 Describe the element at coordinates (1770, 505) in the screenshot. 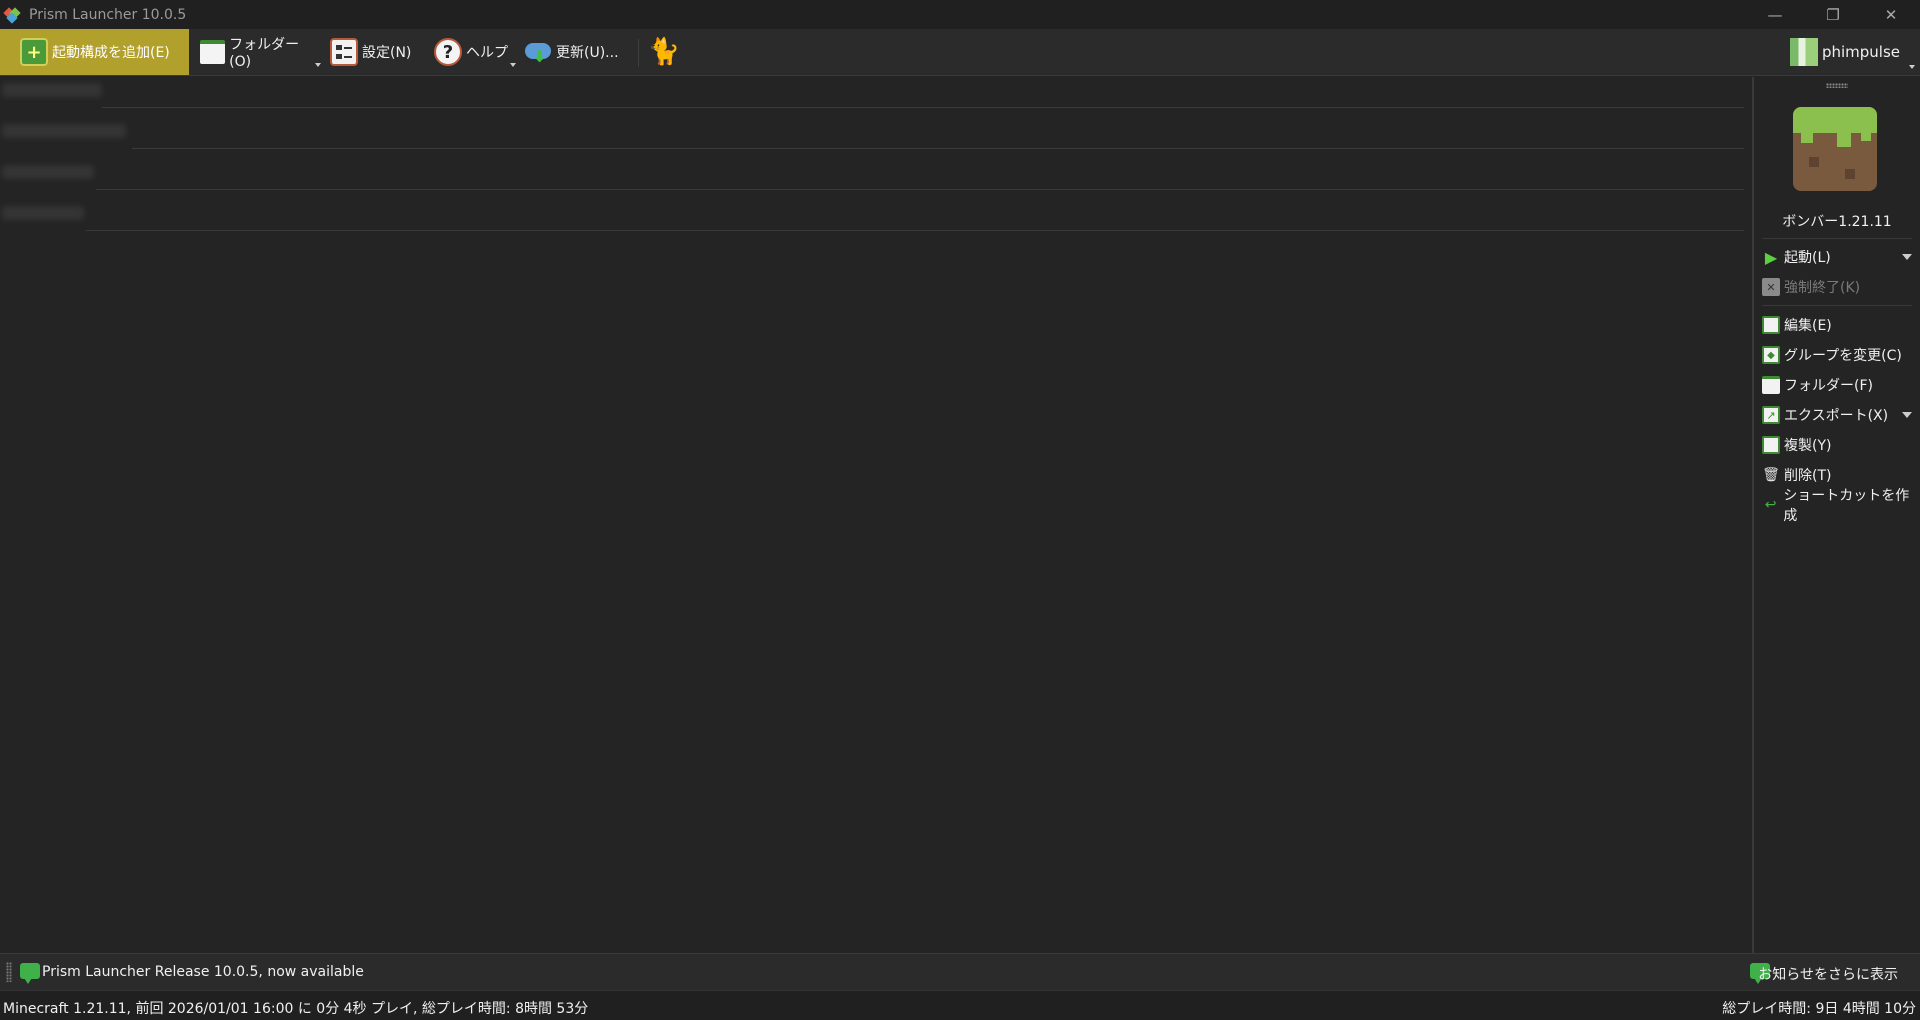

I see `shortcut-icon: ↩` at that location.